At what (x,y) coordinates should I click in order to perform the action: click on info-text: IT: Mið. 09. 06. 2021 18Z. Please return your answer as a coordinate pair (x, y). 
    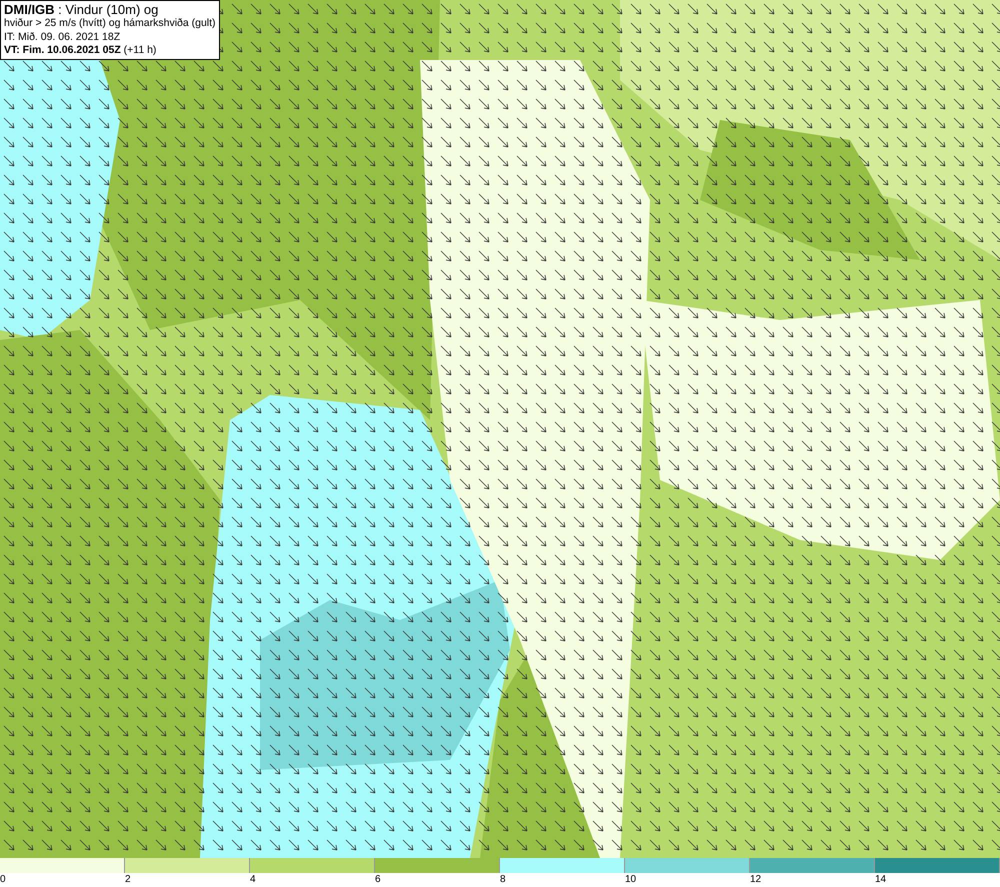
    Looking at the image, I should click on (63, 37).